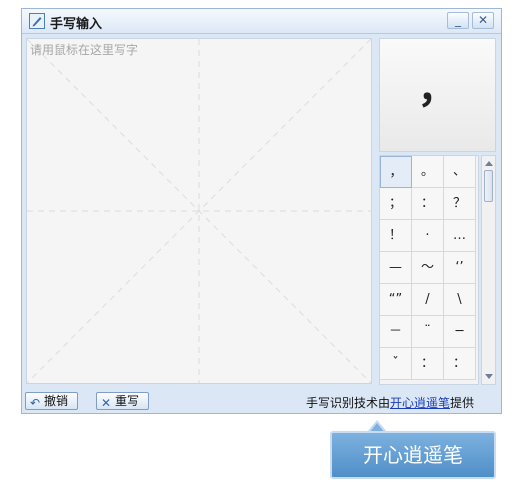 The width and height of the screenshot is (518, 485). I want to click on credit-text: 手写识别技术由开心逍遥笔提供, so click(390, 402).